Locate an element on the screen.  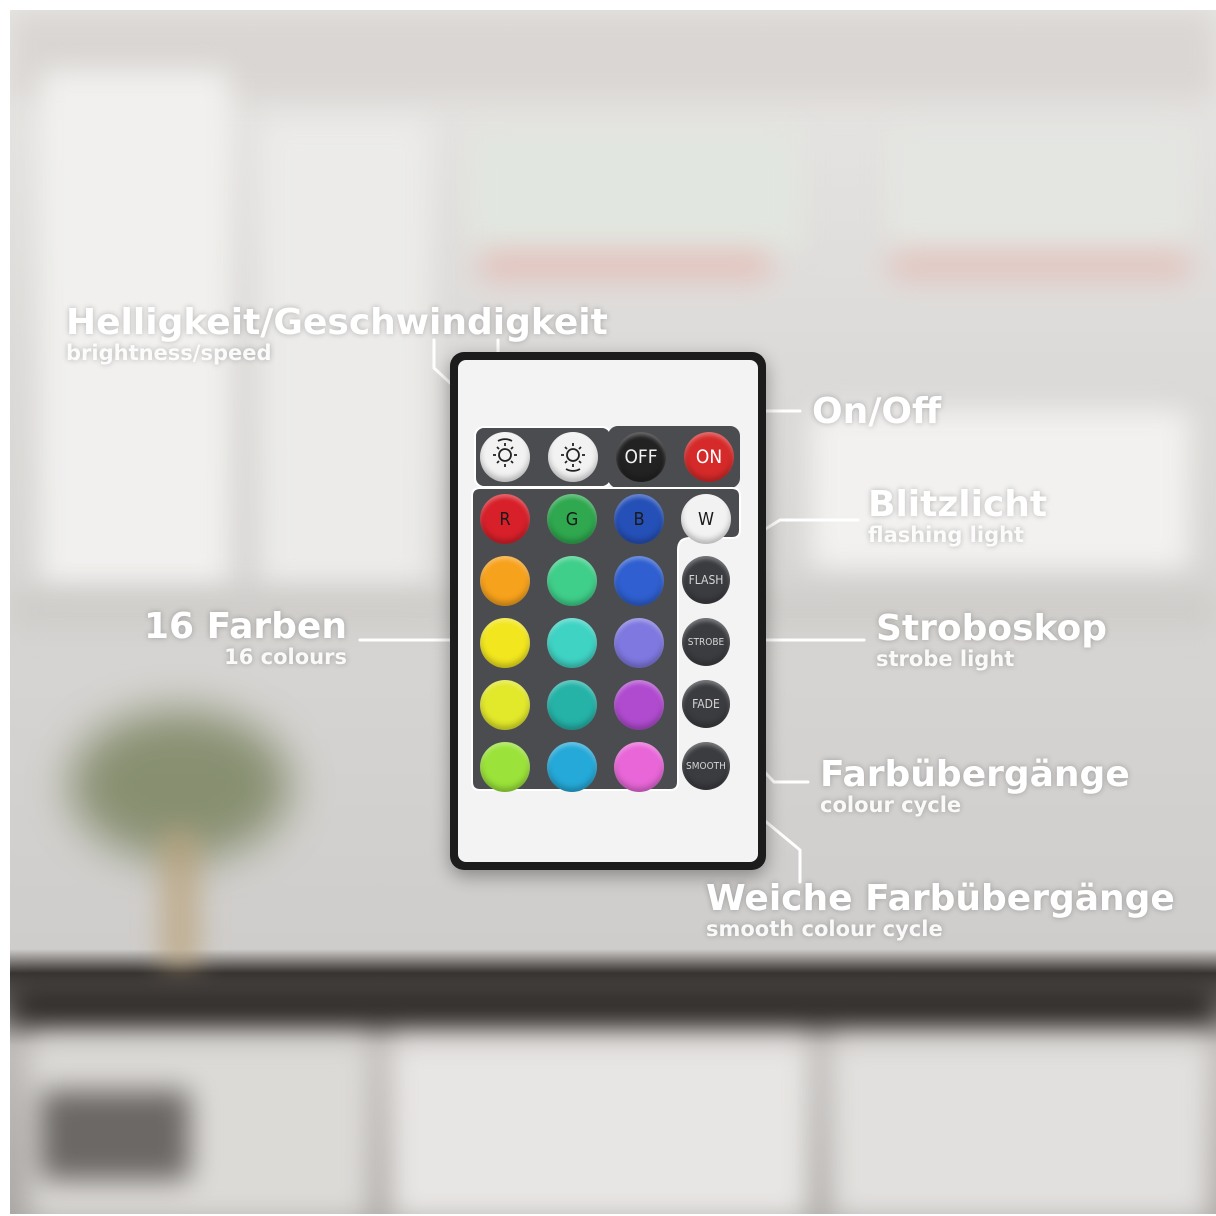
off-button: OFF is located at coordinates (641, 457).